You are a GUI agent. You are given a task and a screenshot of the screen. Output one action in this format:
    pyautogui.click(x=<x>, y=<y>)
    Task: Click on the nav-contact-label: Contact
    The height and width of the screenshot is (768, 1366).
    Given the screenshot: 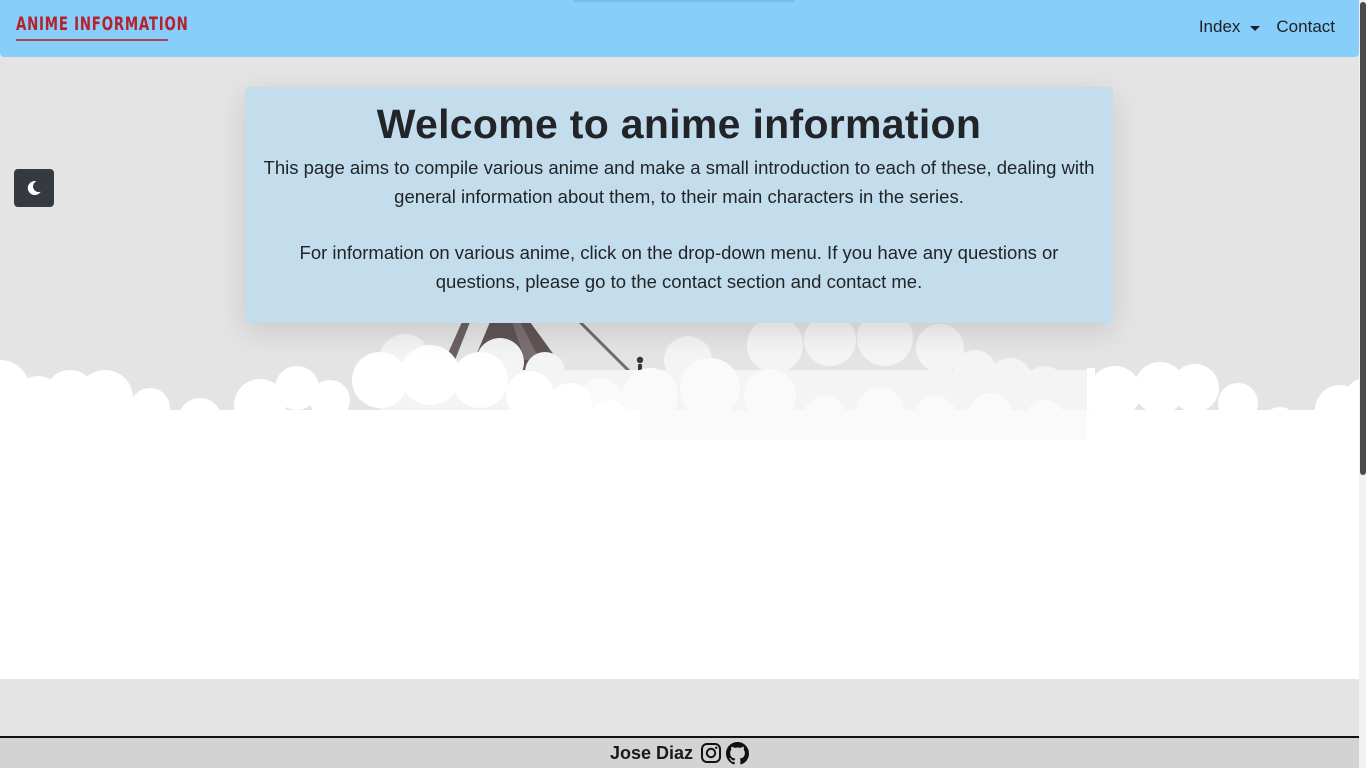 What is the action you would take?
    pyautogui.click(x=1305, y=26)
    